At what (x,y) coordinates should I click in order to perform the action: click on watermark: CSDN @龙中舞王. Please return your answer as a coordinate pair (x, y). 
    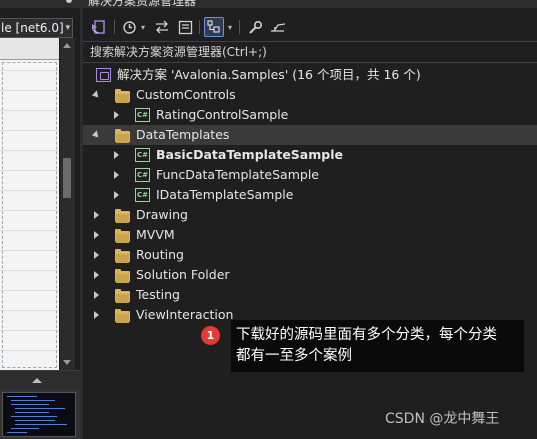
    Looking at the image, I should click on (442, 419).